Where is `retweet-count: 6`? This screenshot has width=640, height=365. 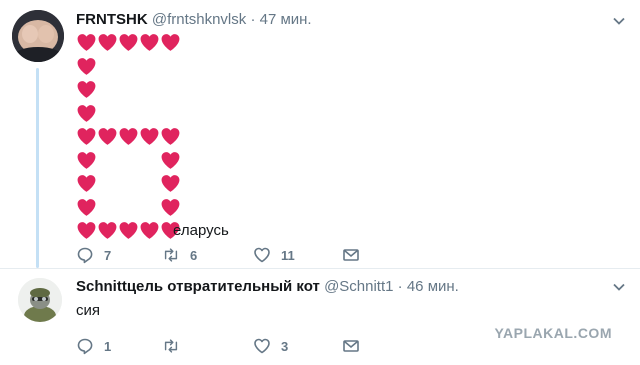 retweet-count: 6 is located at coordinates (194, 255).